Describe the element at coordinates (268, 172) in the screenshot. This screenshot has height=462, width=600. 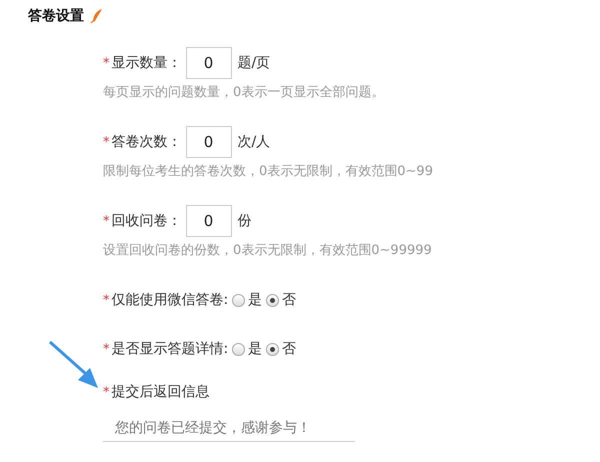
I see `hint-text: 限制每位考生的答卷次数，0表示无限制，有效范围0~99` at that location.